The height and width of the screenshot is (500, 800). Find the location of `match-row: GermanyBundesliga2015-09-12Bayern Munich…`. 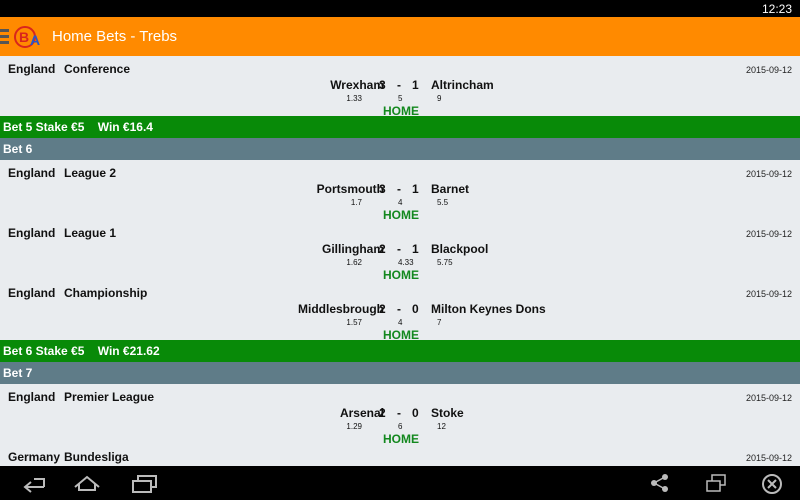

match-row: GermanyBundesliga2015-09-12Bayern Munich… is located at coordinates (400, 455).